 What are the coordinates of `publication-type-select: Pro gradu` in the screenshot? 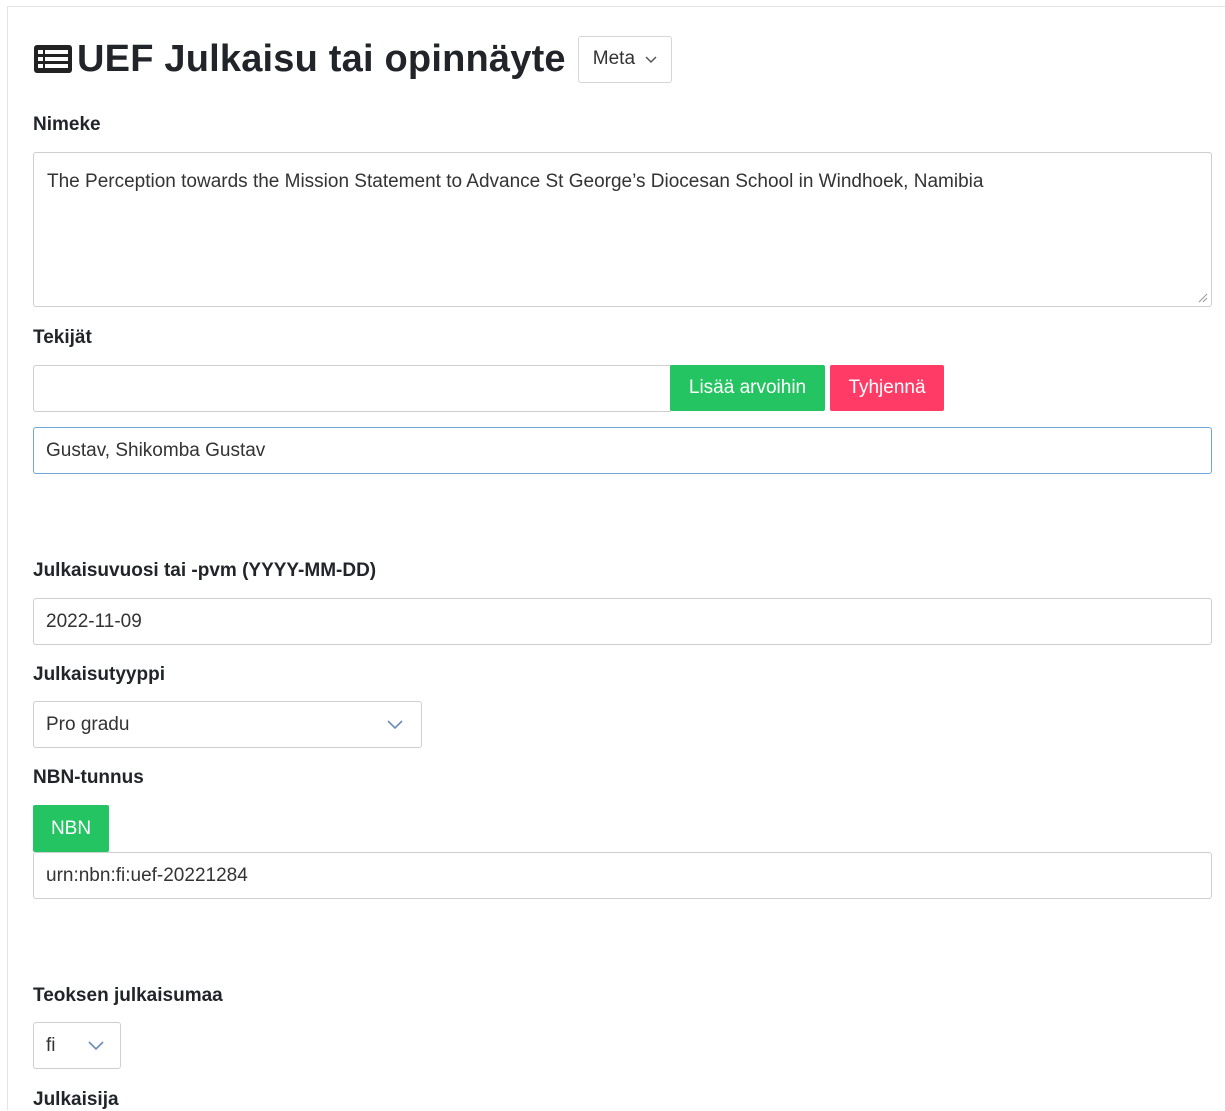 It's located at (227, 724).